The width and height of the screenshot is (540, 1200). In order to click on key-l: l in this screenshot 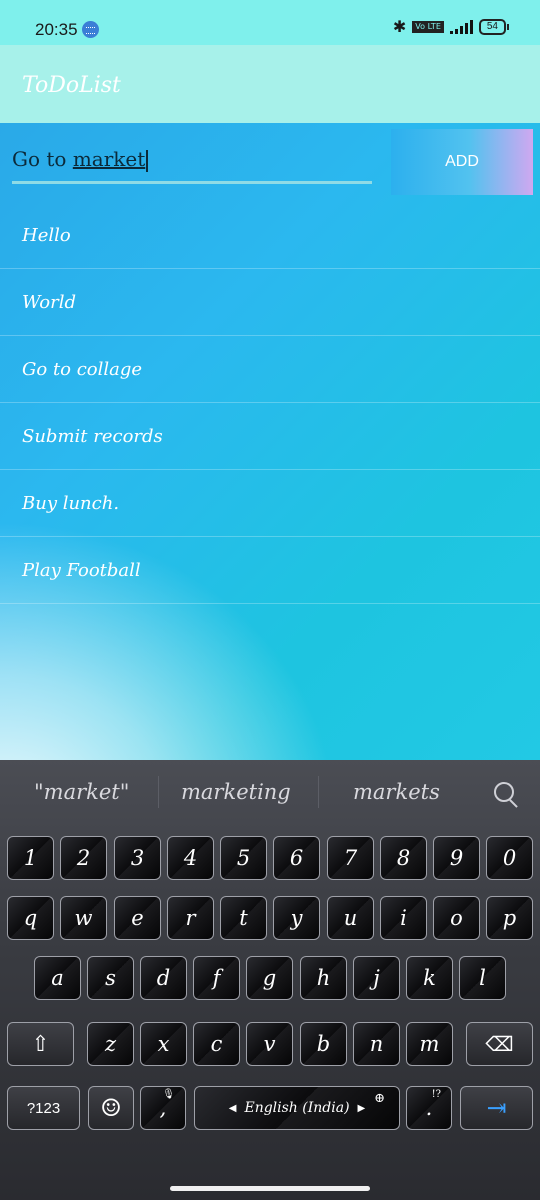, I will do `click(482, 978)`.